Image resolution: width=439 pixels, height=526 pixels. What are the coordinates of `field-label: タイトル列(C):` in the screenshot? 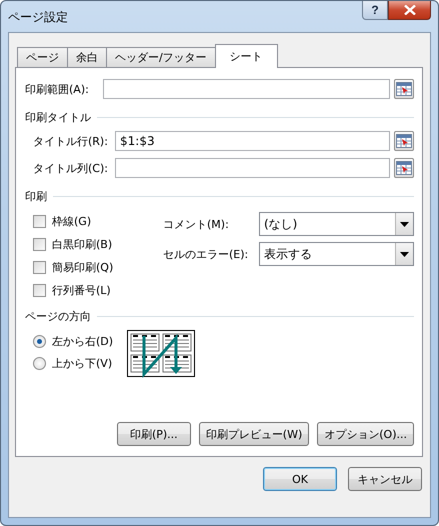 It's located at (71, 168).